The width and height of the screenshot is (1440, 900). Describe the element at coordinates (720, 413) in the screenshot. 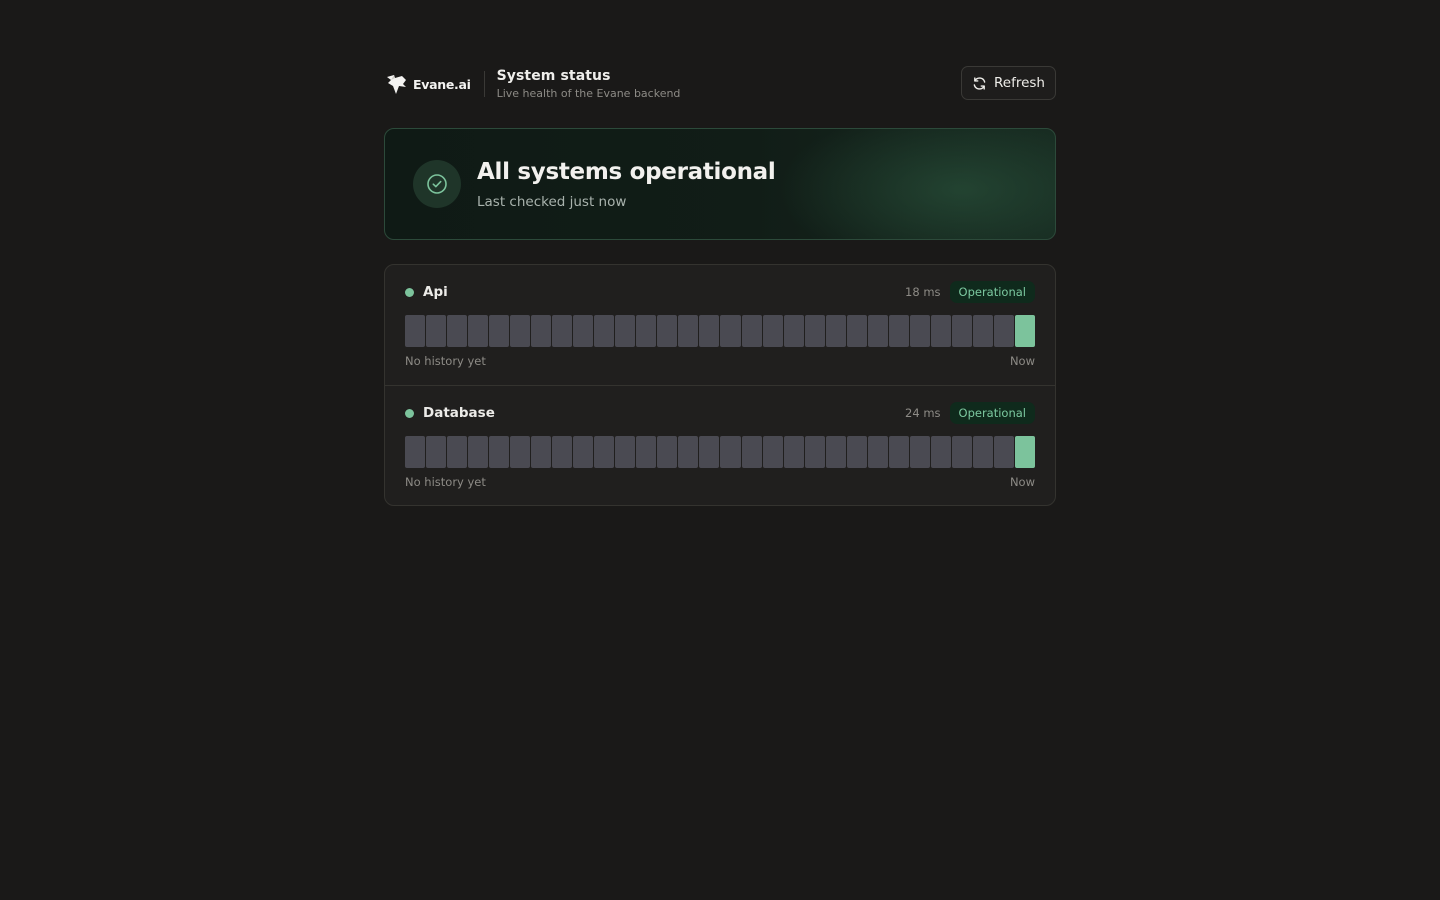

I see `service-header: Database 24 ms Operational` at that location.